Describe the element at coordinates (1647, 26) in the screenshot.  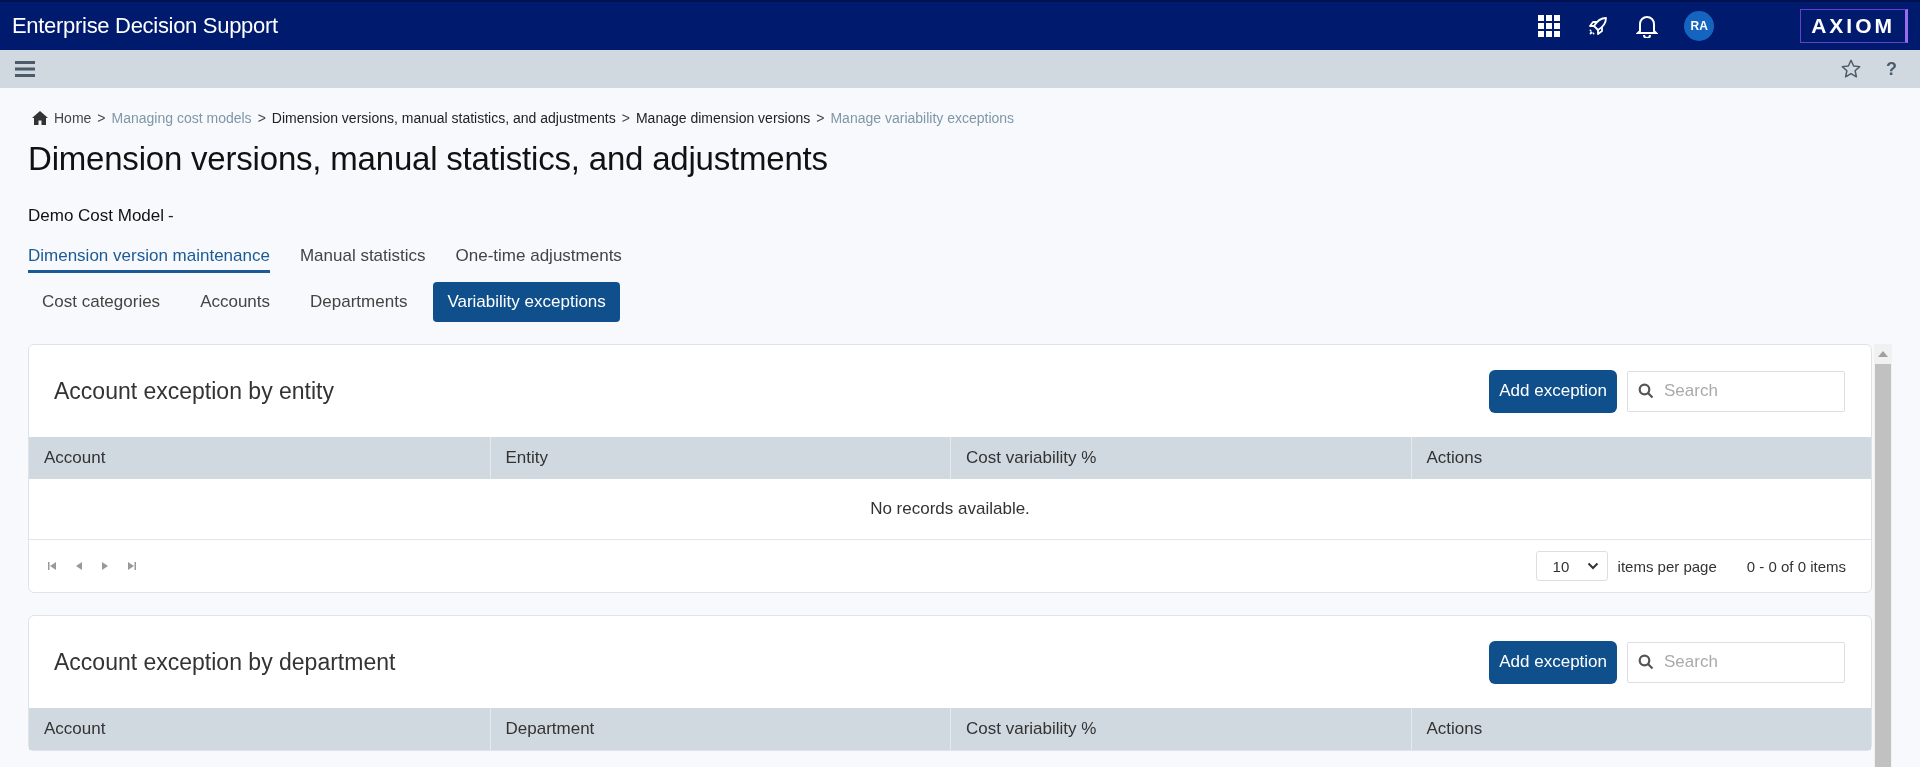
I see `bell-icon` at that location.